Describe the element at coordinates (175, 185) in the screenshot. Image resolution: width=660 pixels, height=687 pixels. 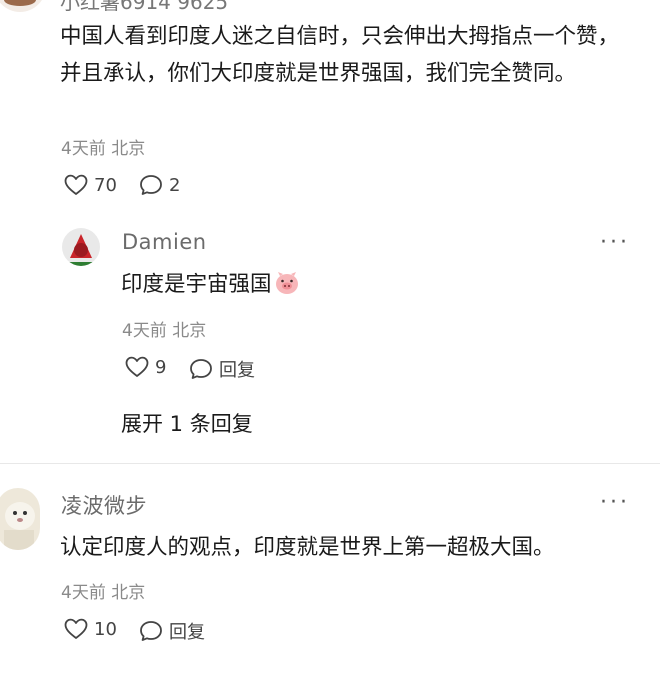
I see `reply-count: 2` at that location.